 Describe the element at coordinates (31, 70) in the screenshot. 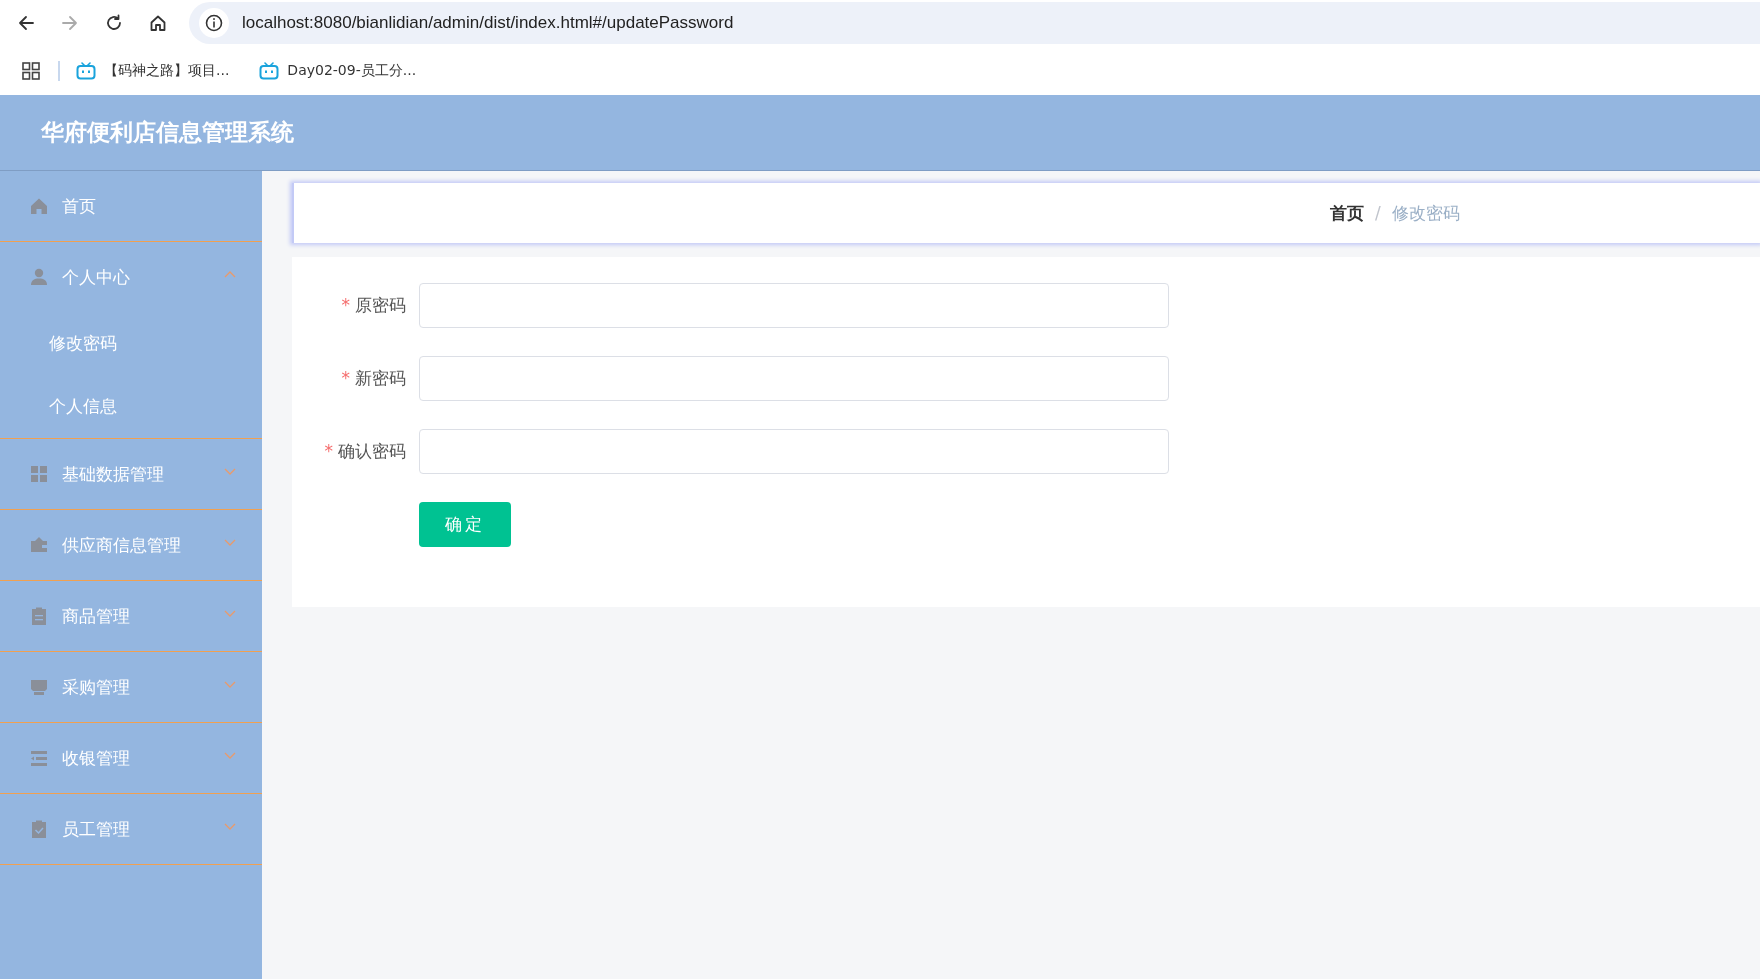

I see `apps-icon` at that location.